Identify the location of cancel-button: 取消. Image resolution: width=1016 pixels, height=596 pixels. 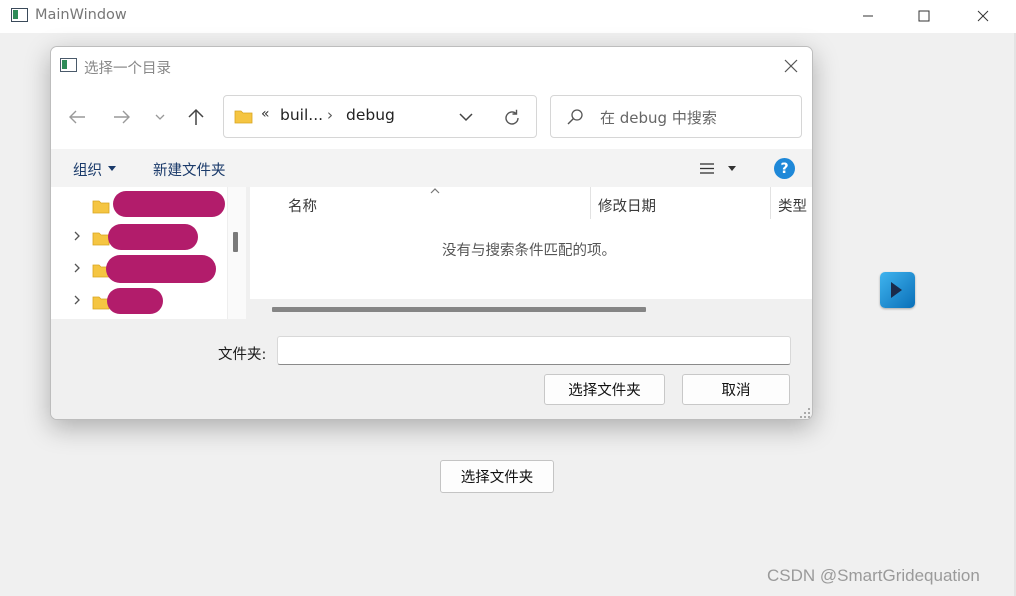
(736, 389).